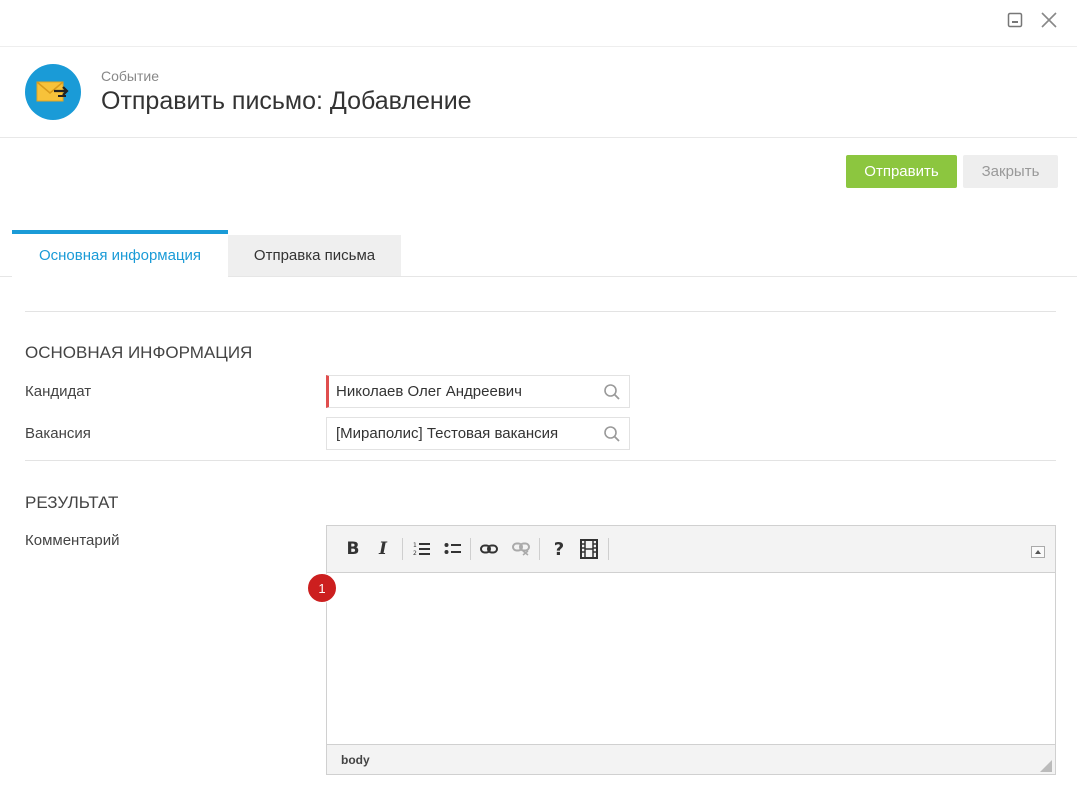 This screenshot has height=796, width=1077. I want to click on close-icon, so click(1049, 20).